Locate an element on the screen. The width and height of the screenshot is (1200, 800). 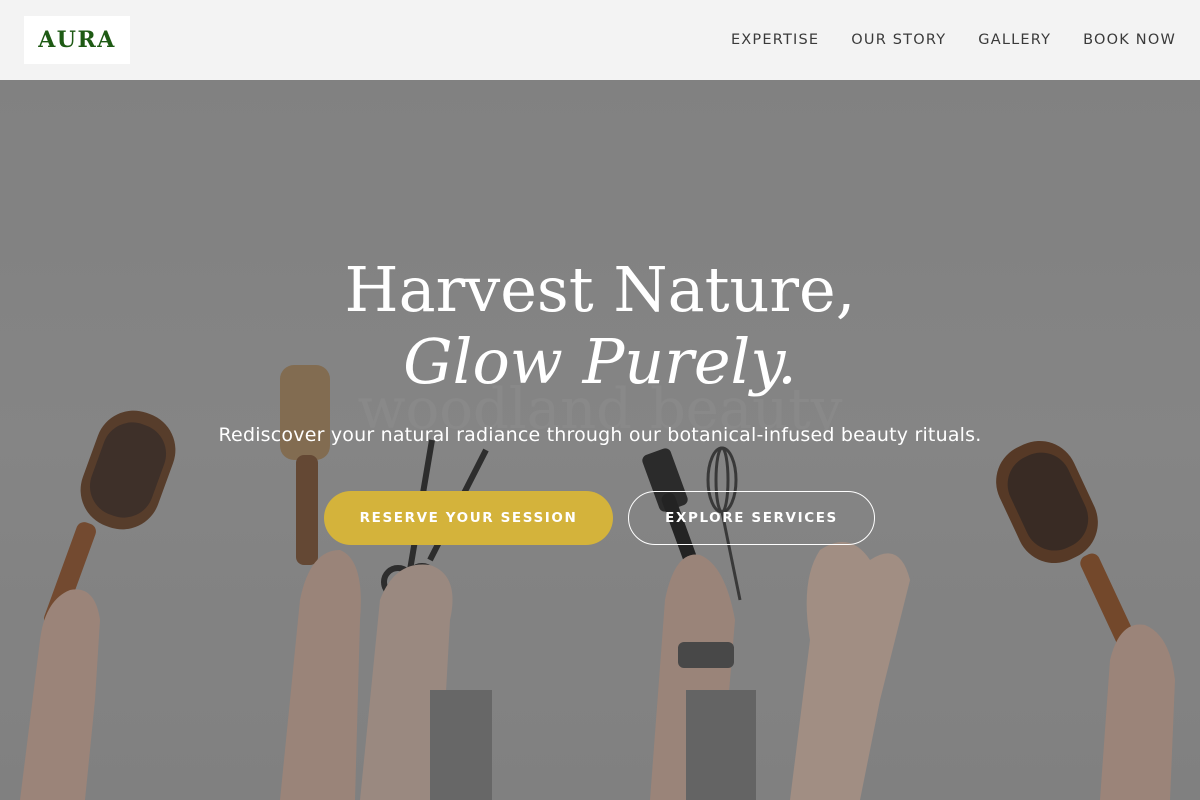
nav-item-book-now: BOOK NOW is located at coordinates (1129, 40).